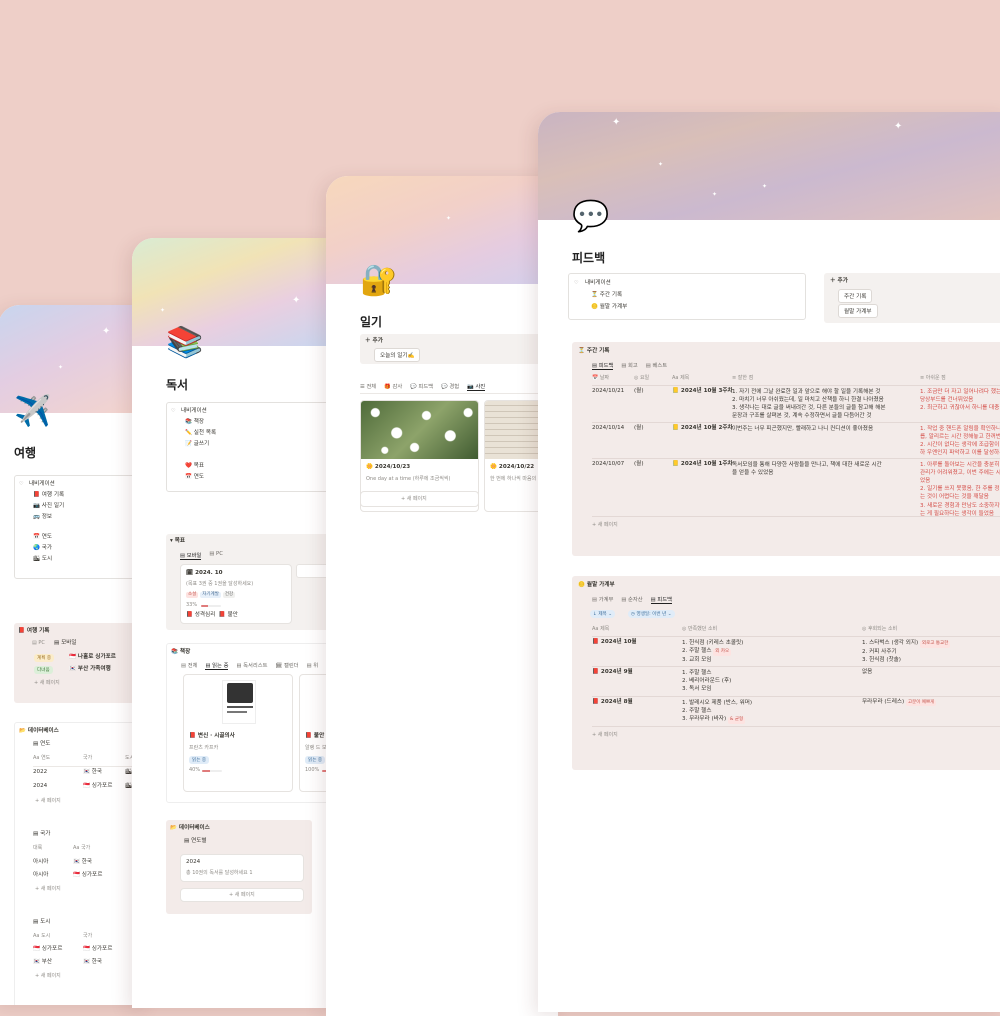 This screenshot has width=1000, height=1016. I want to click on nav-item-city: 🏙 도시, so click(42, 559).